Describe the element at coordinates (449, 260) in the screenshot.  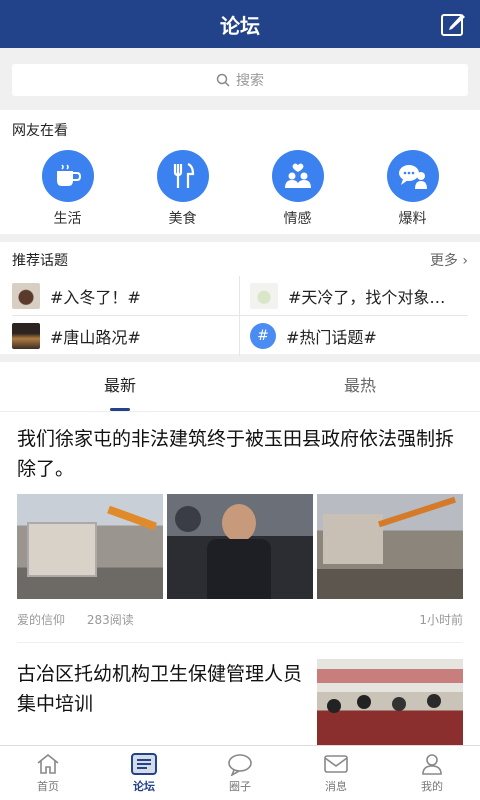
I see `more-link: 更多 ›` at that location.